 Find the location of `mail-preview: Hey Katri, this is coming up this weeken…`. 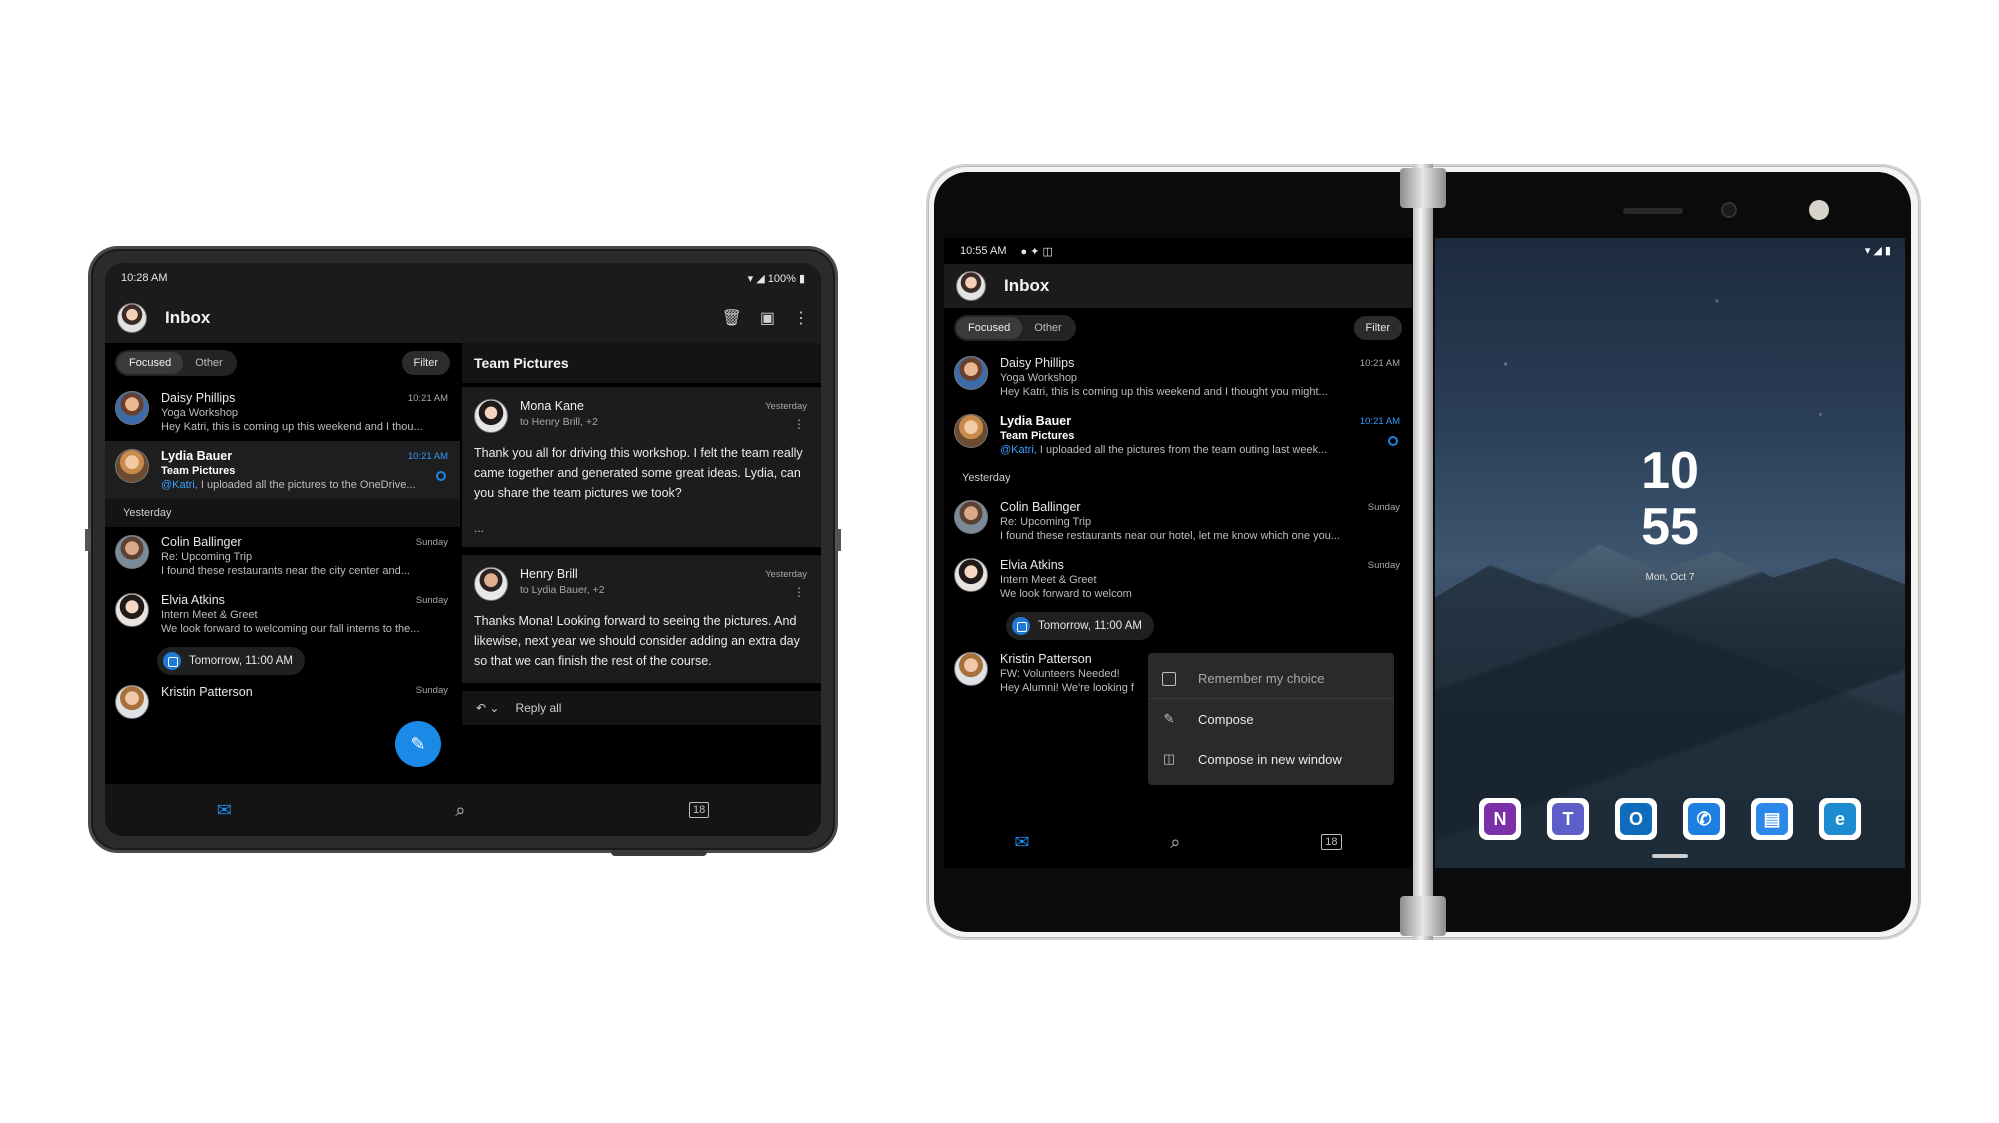

mail-preview: Hey Katri, this is coming up this weeken… is located at coordinates (1164, 392).